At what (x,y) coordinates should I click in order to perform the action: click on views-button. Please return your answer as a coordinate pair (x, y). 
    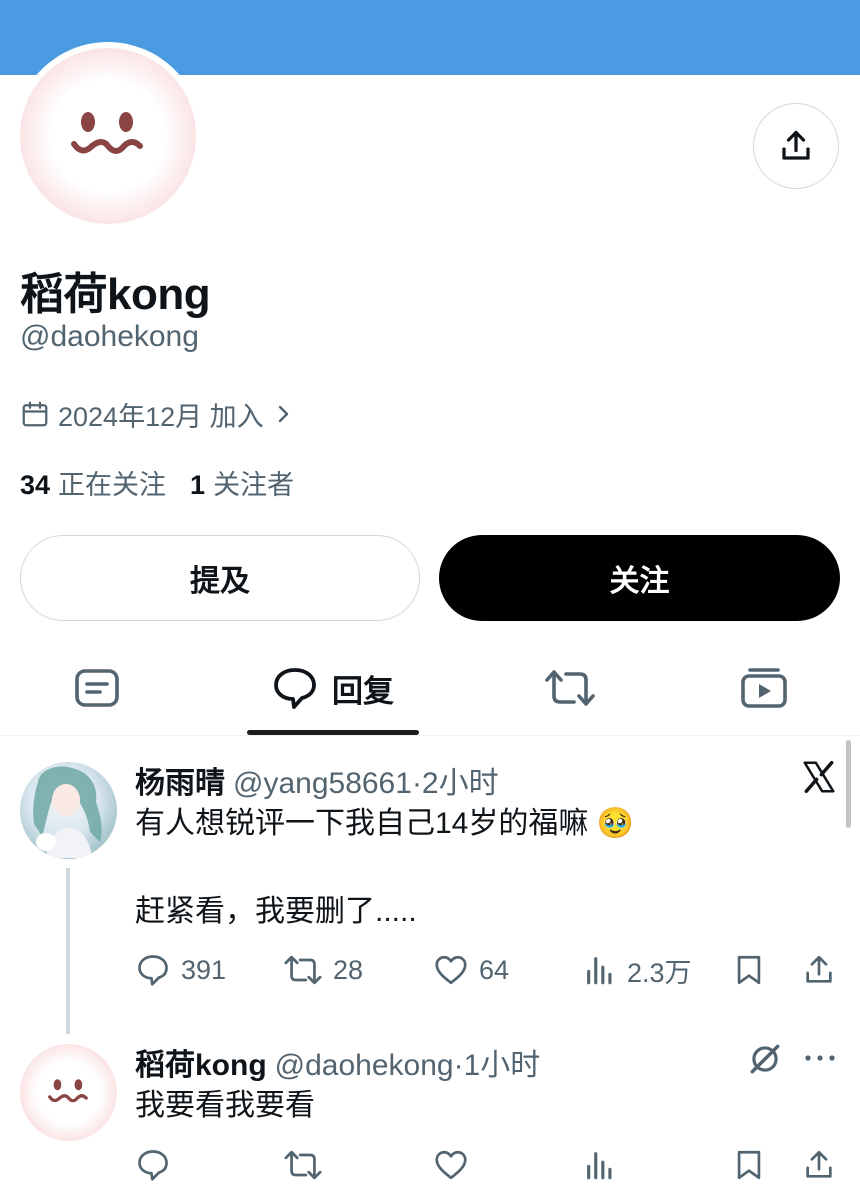
    Looking at the image, I should click on (600, 1165).